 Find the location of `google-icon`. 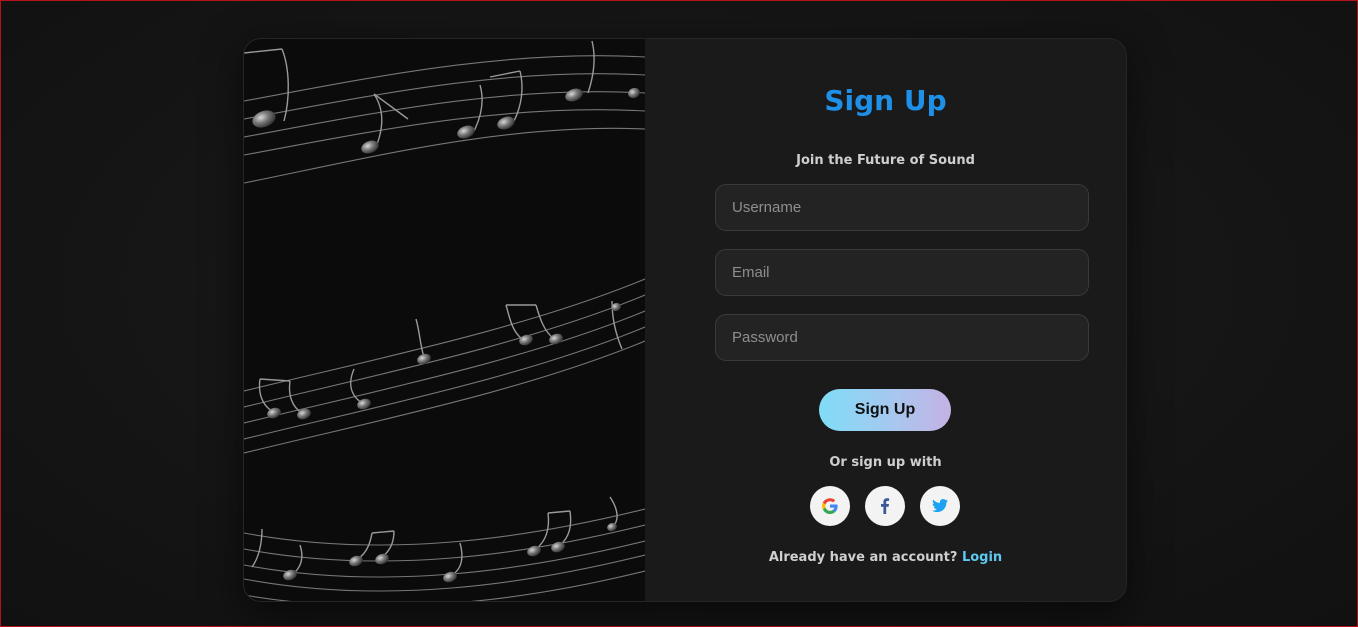

google-icon is located at coordinates (830, 506).